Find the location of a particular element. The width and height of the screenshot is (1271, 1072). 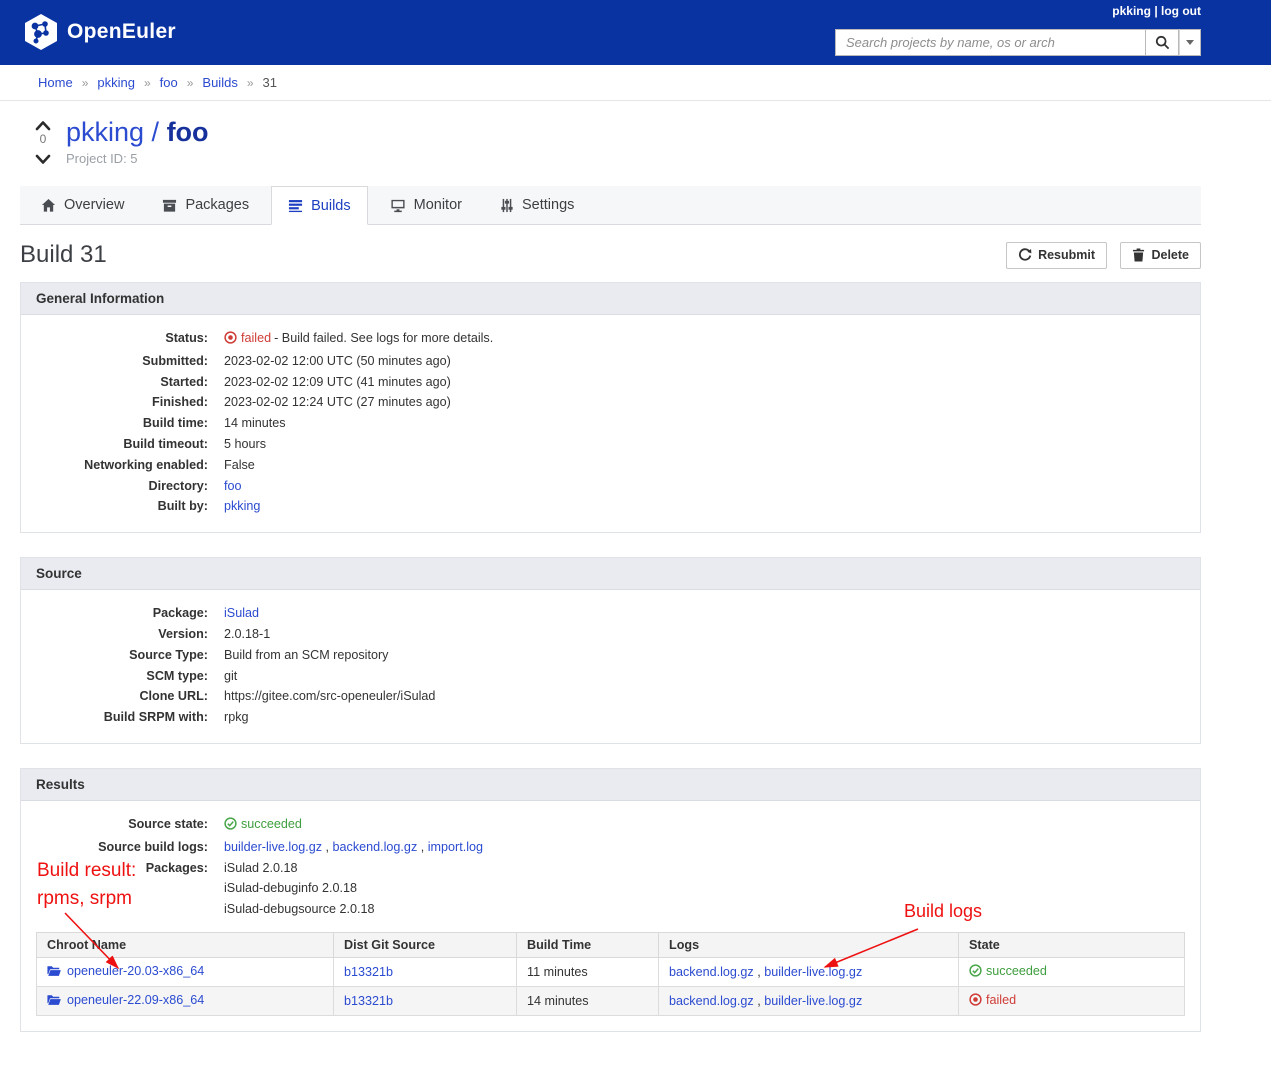

panel-title: General Information is located at coordinates (610, 299).